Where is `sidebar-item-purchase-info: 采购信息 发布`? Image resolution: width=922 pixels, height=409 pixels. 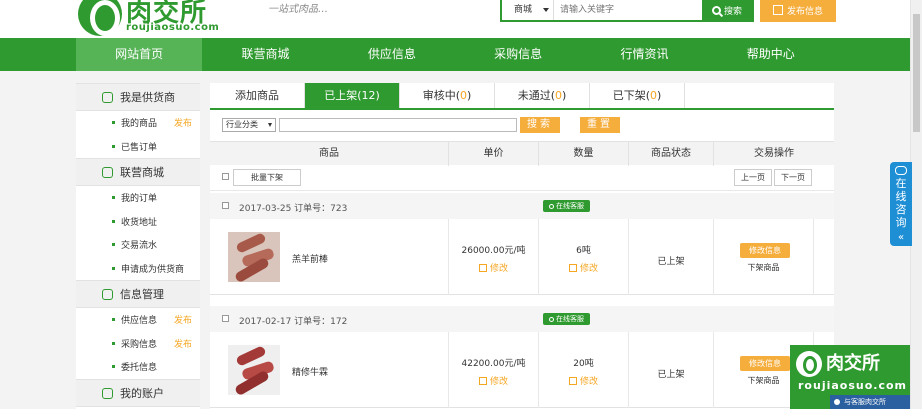 sidebar-item-purchase-info: 采购信息 发布 is located at coordinates (138, 344).